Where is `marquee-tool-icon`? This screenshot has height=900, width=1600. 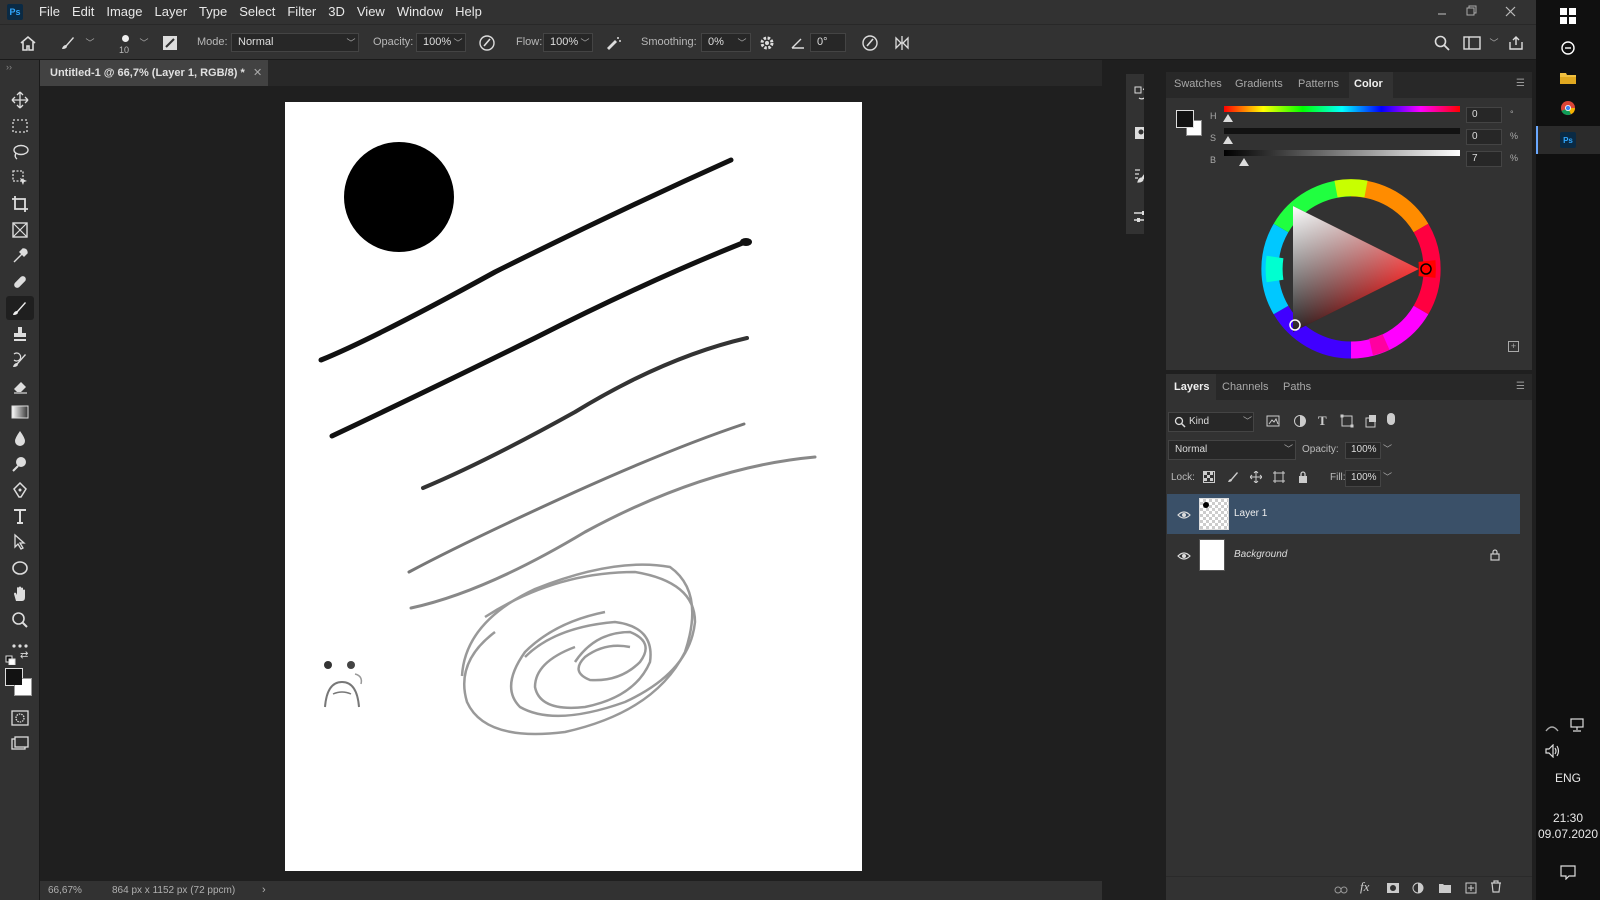 marquee-tool-icon is located at coordinates (20, 126).